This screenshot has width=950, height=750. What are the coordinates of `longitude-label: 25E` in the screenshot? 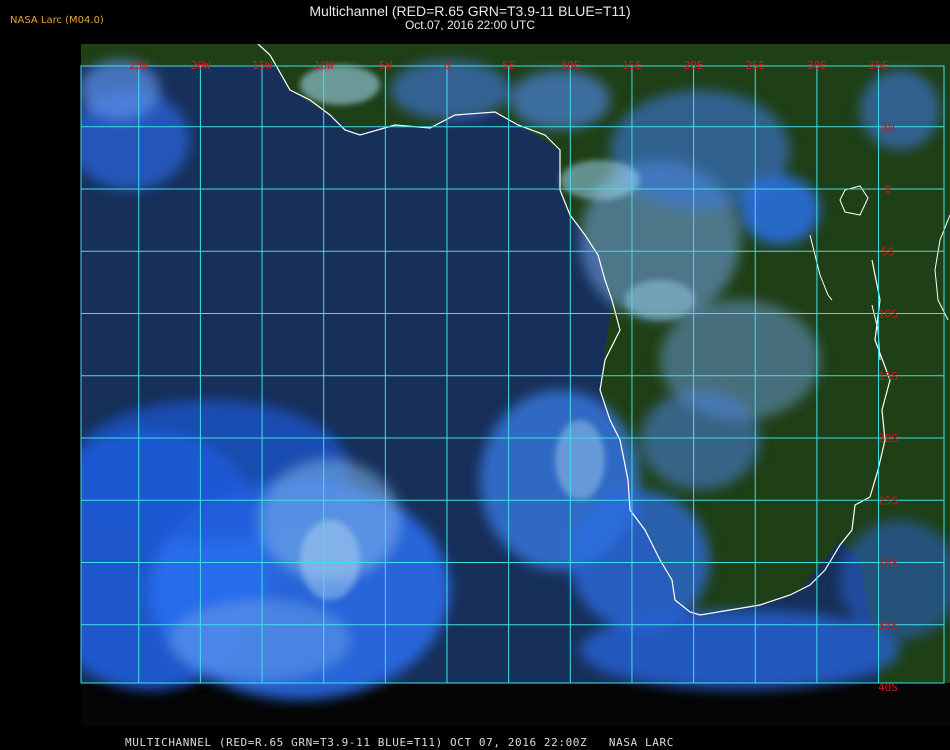 It's located at (755, 65).